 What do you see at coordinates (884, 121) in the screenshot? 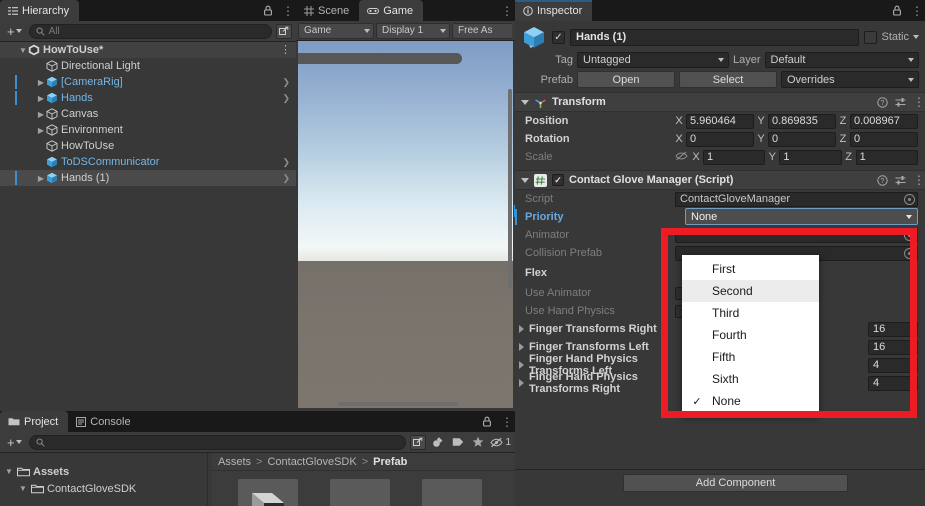
I see `transform-position-z-input: 0.008967` at bounding box center [884, 121].